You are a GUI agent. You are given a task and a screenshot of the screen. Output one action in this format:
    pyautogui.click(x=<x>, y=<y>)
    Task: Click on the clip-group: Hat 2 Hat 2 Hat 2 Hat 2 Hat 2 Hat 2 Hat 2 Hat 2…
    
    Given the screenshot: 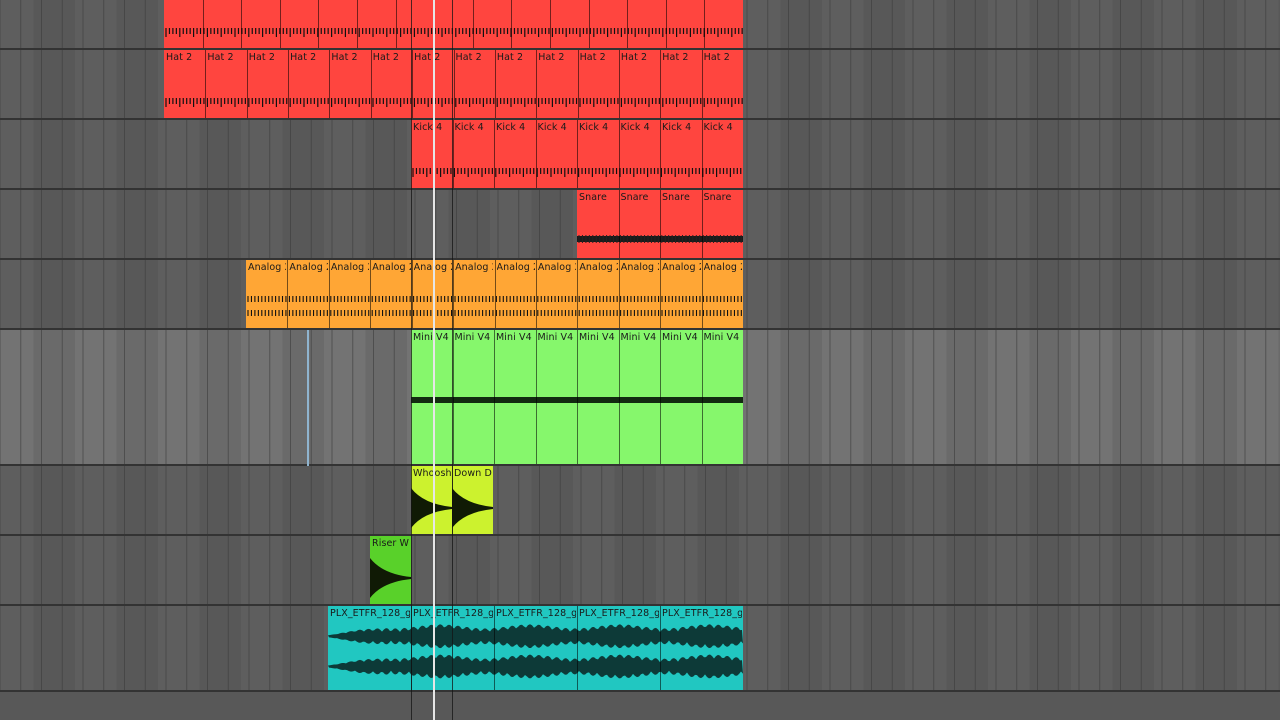 What is the action you would take?
    pyautogui.click(x=453, y=84)
    